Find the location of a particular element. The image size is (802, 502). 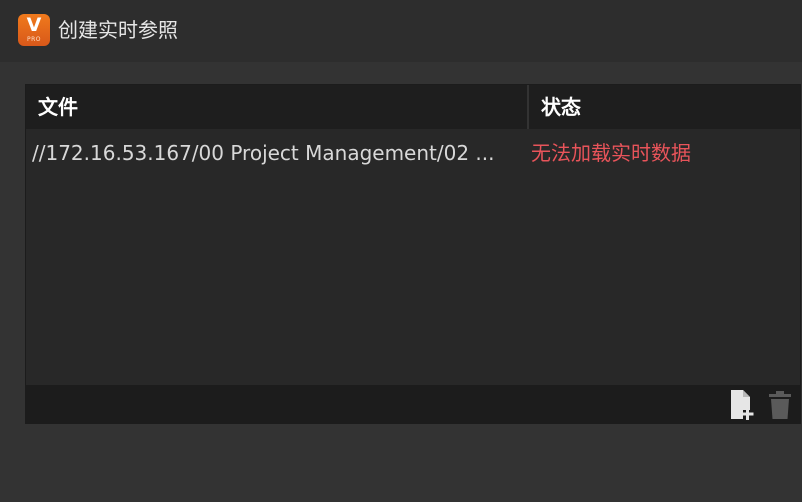

trash-icon is located at coordinates (780, 405).